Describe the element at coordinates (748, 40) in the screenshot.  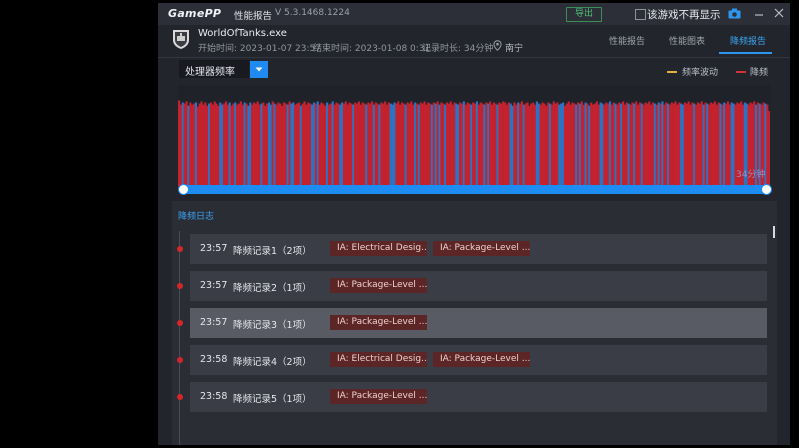
I see `tab-throttle-report: 降频报告` at that location.